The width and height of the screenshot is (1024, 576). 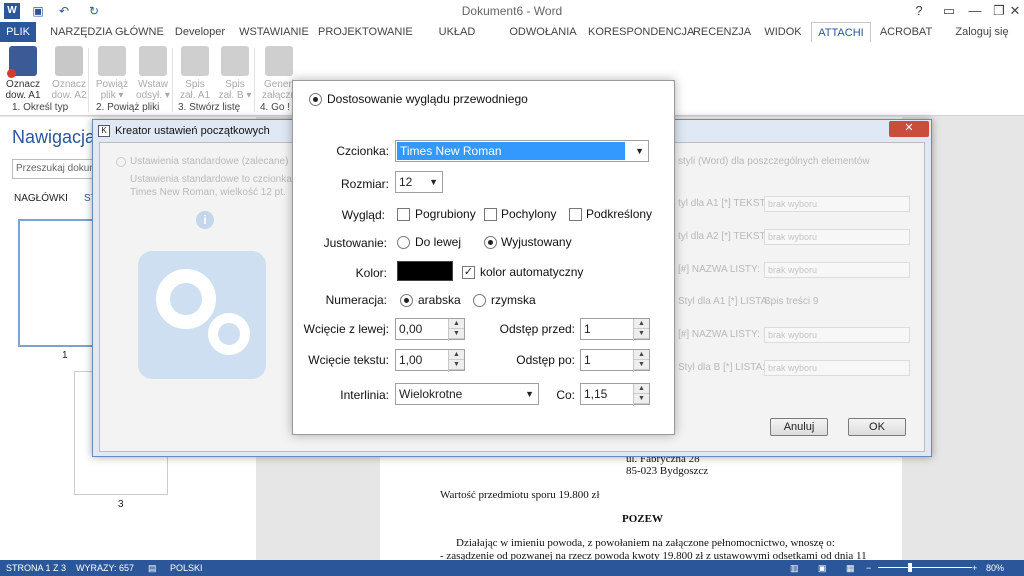 I want to click on login-link: Zaloguj się, so click(x=982, y=32).